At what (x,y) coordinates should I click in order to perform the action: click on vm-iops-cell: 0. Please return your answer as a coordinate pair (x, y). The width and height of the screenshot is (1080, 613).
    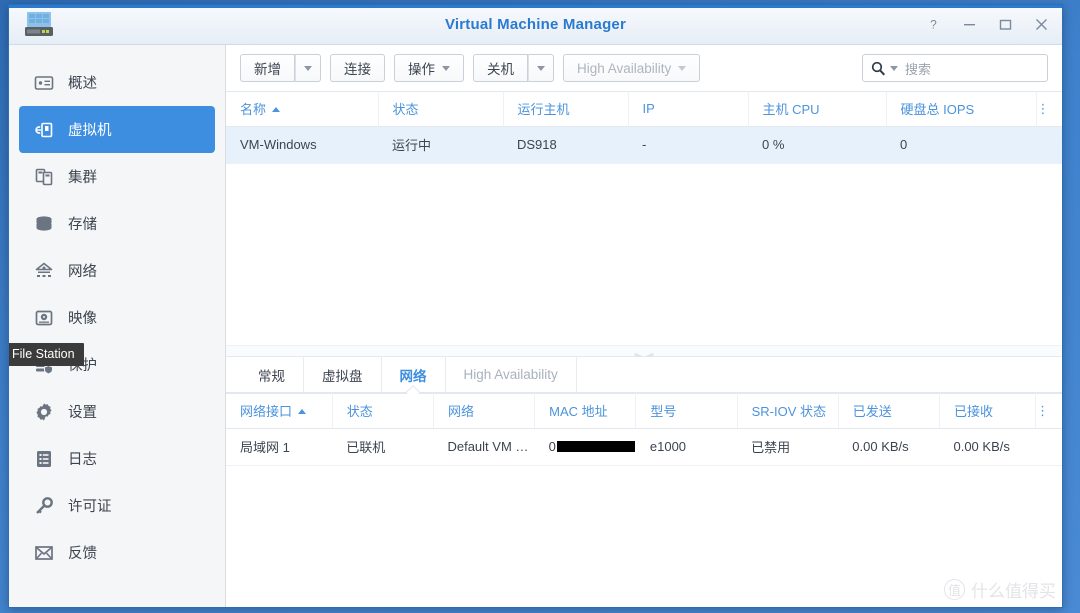
    Looking at the image, I should click on (961, 145).